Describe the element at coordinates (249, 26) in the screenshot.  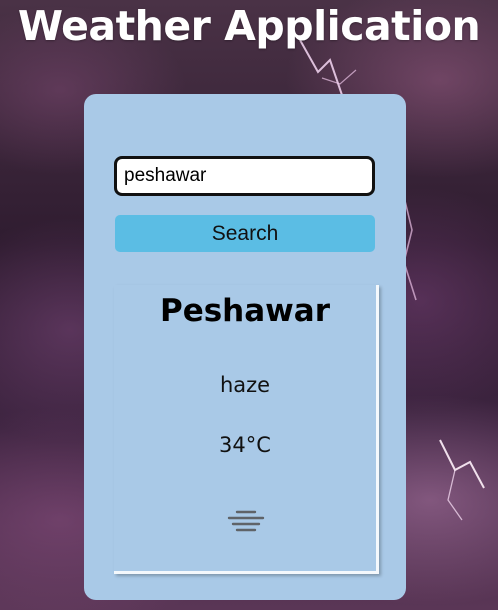
I see `app-title: Weather Application` at that location.